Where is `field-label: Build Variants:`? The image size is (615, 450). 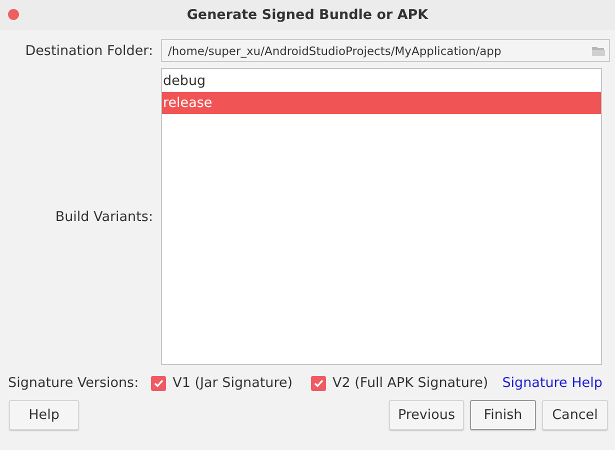 field-label: Build Variants: is located at coordinates (103, 216).